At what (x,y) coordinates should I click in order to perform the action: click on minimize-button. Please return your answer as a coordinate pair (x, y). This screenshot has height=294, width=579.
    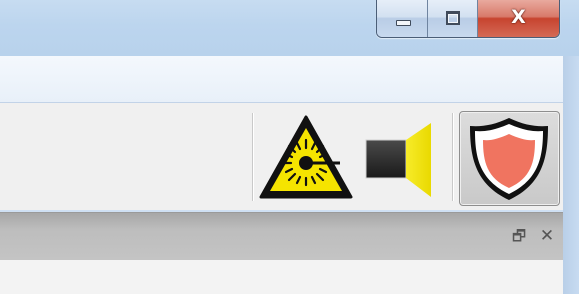
    Looking at the image, I should click on (402, 18).